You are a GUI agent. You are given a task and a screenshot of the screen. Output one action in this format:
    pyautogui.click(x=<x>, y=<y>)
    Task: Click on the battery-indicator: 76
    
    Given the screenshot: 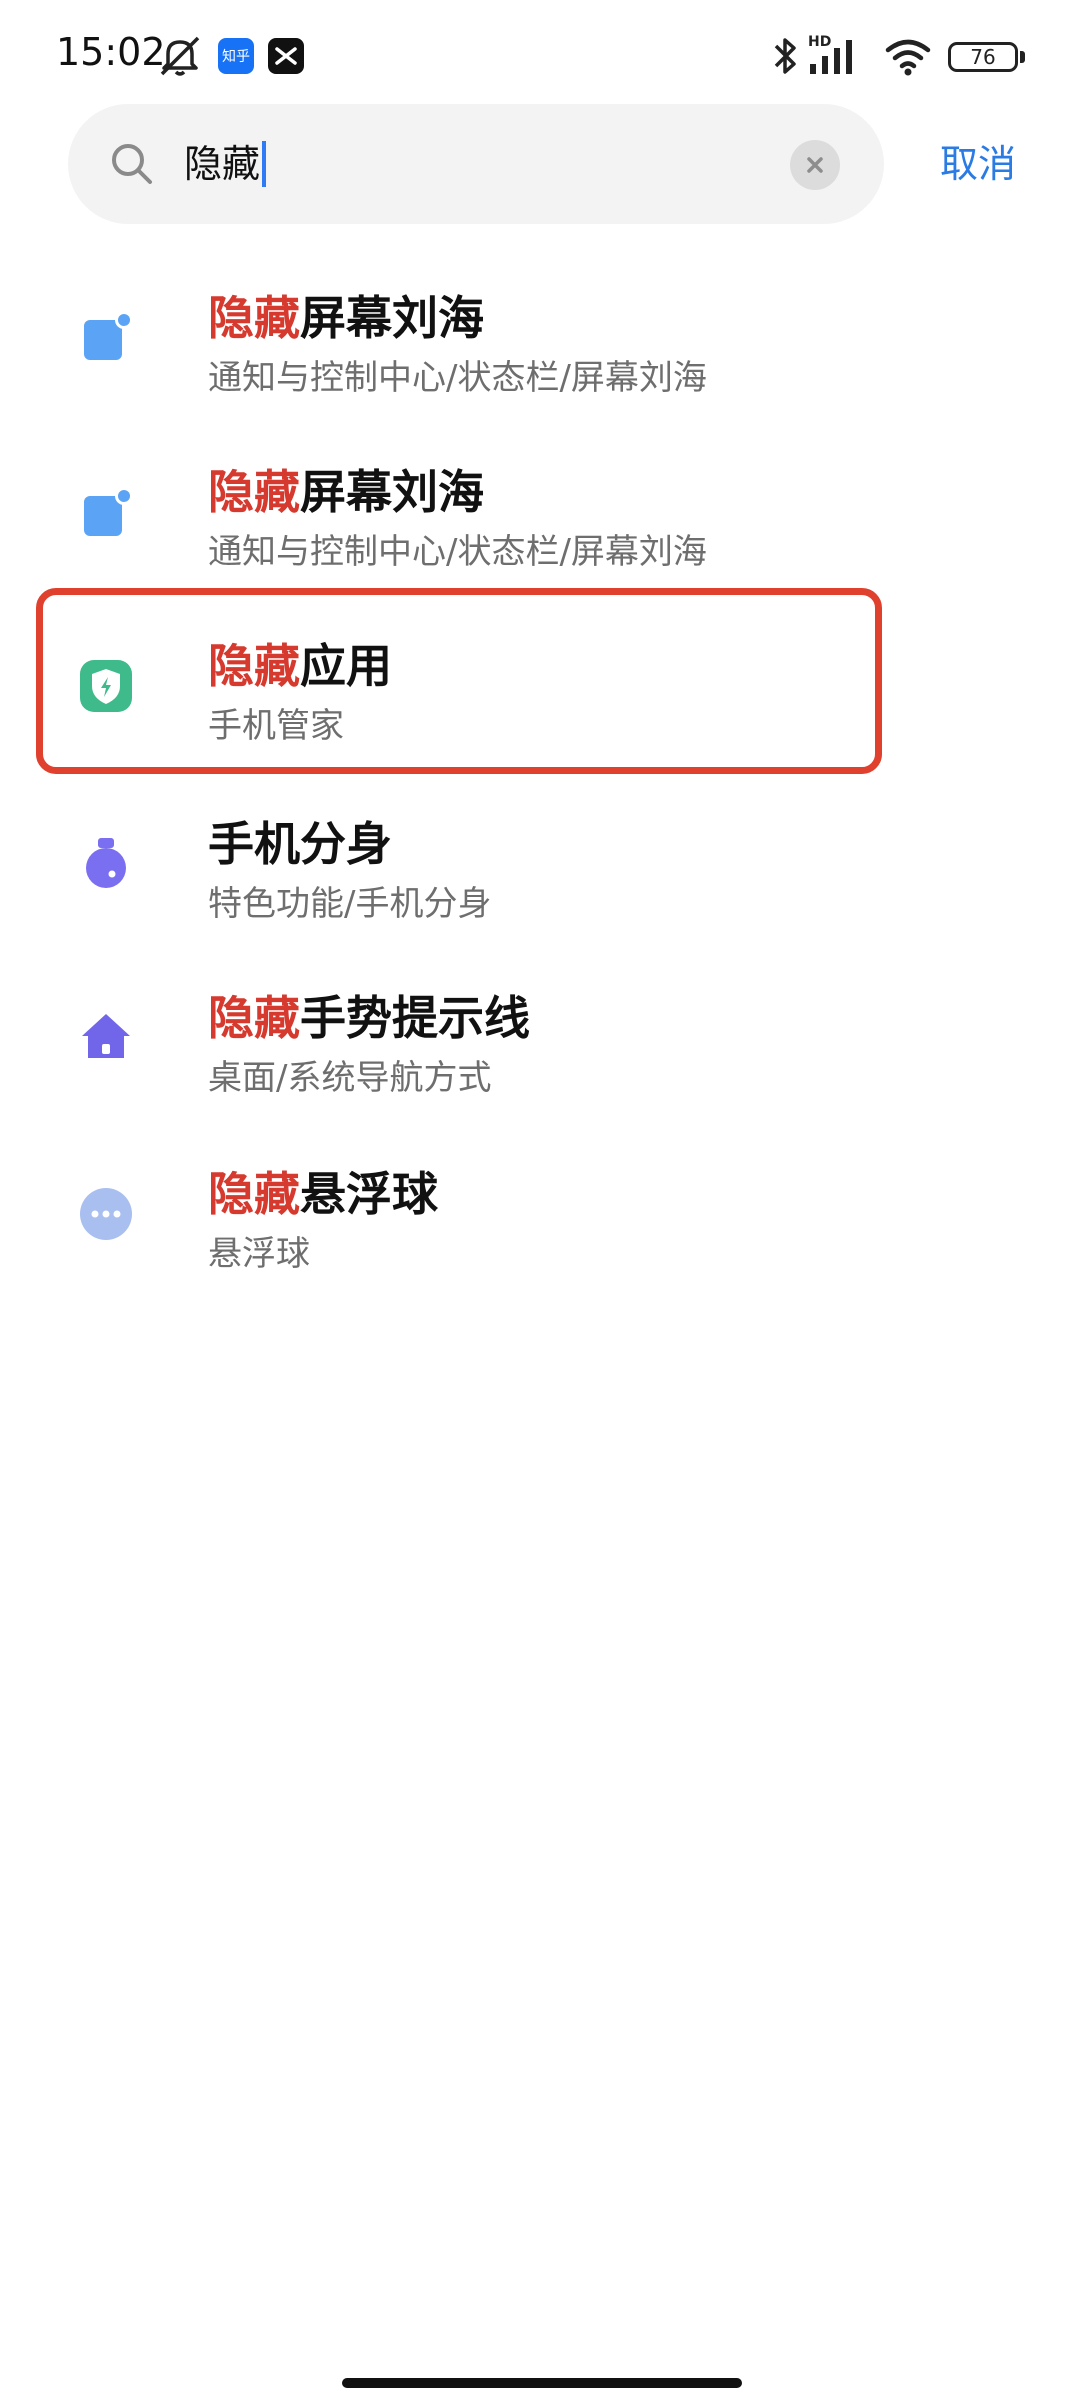 What is the action you would take?
    pyautogui.click(x=983, y=57)
    